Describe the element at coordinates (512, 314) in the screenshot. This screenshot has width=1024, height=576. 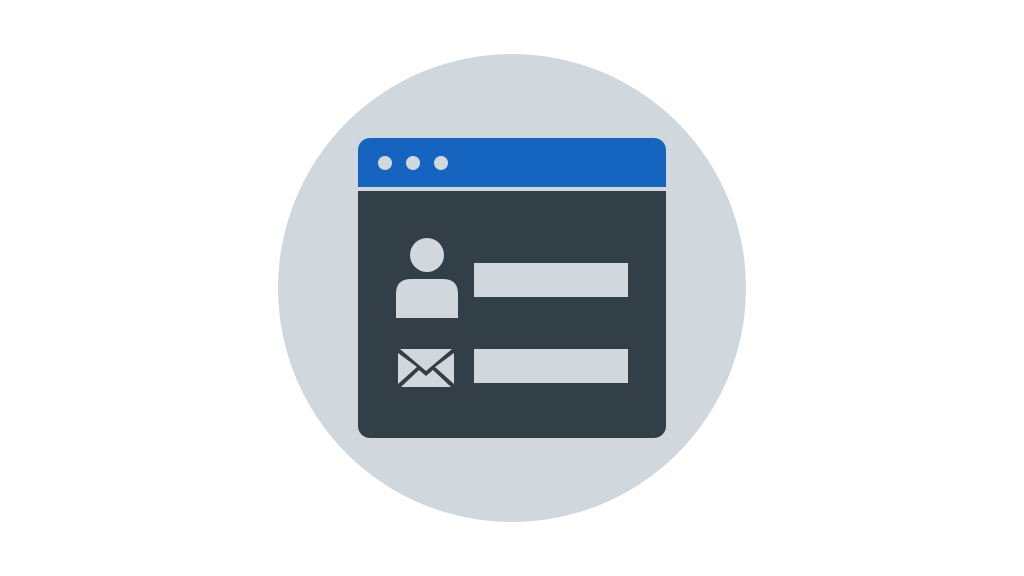
I see `window-body` at that location.